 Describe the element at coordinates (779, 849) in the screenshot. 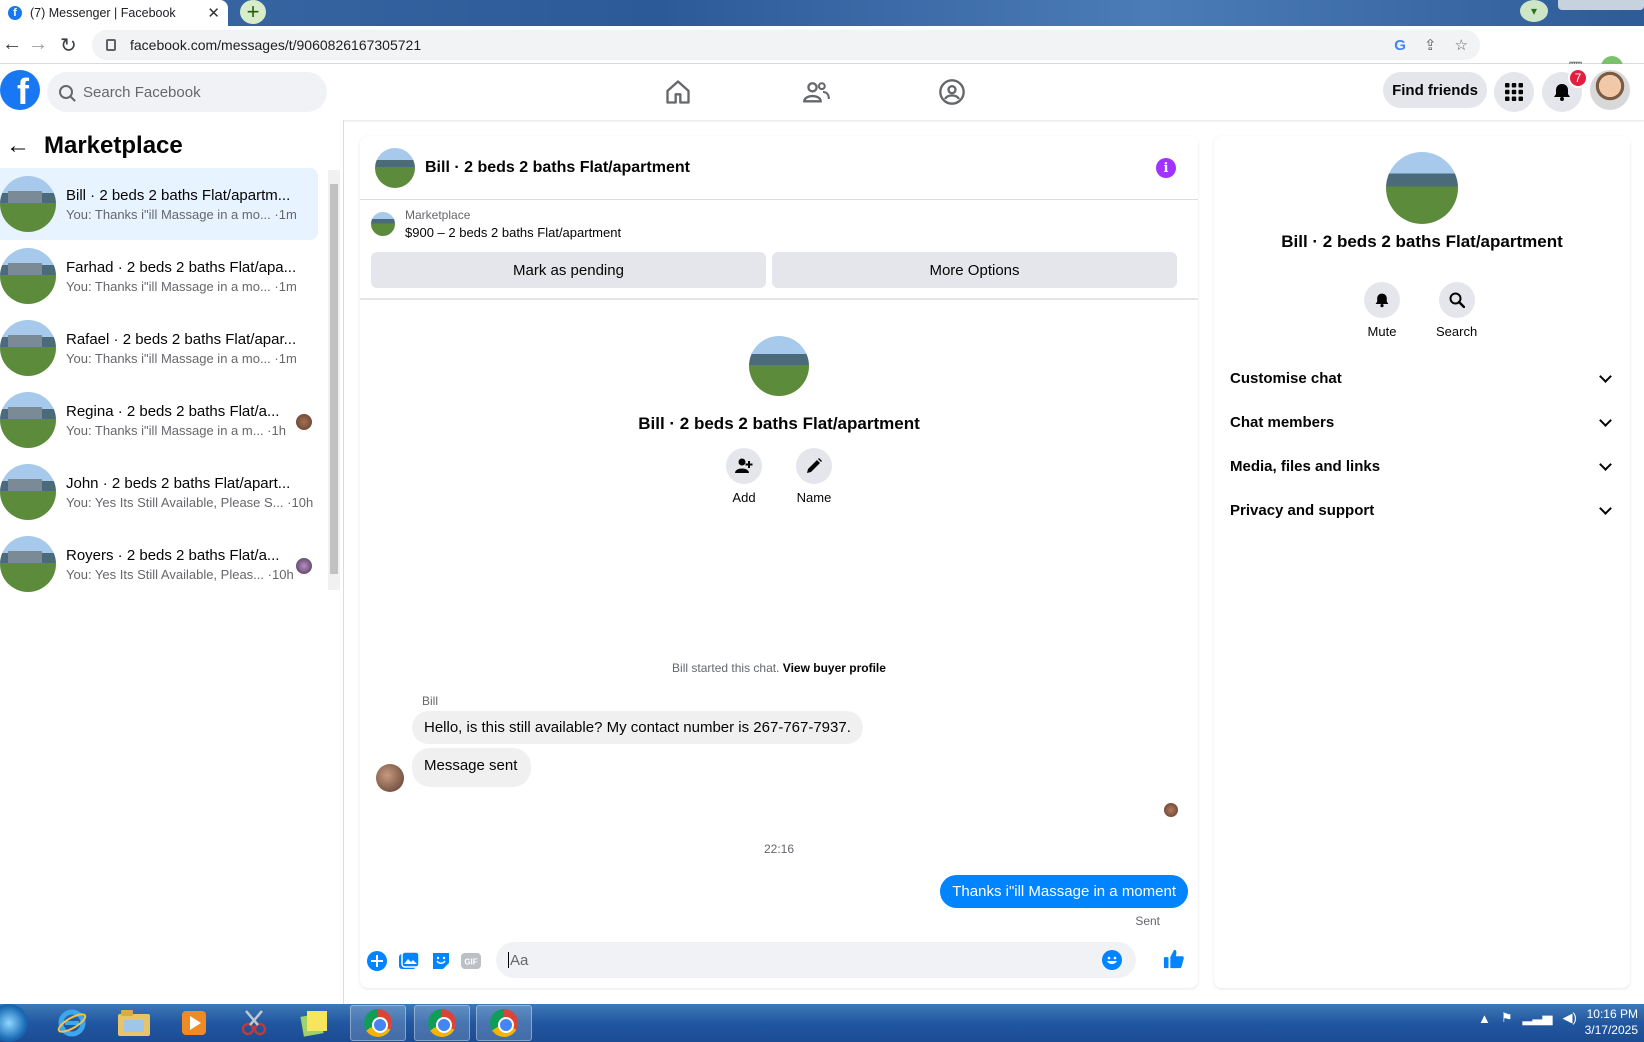

I see `message-timestamp: 22:16` at that location.